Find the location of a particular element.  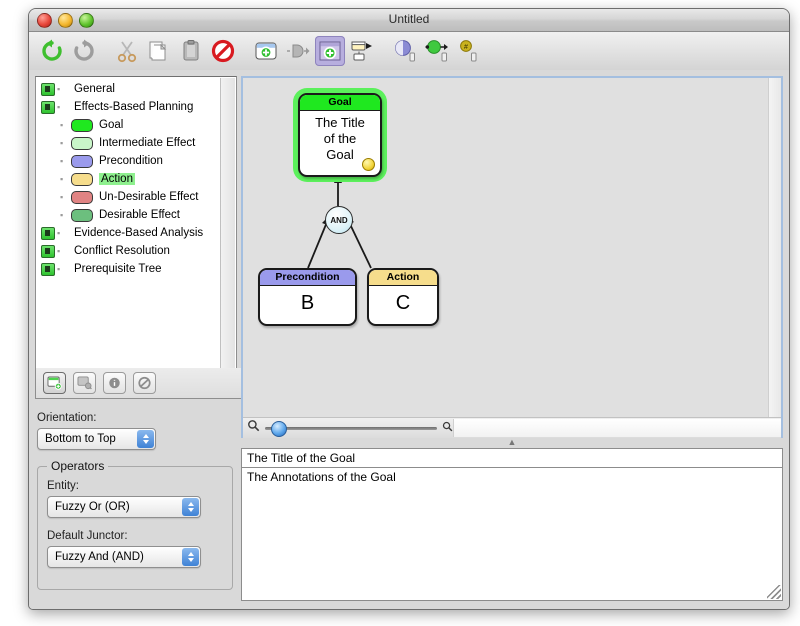

tree-item-evidence-based-analysis: ▪ Evidence-Based Analysis is located at coordinates (128, 233).